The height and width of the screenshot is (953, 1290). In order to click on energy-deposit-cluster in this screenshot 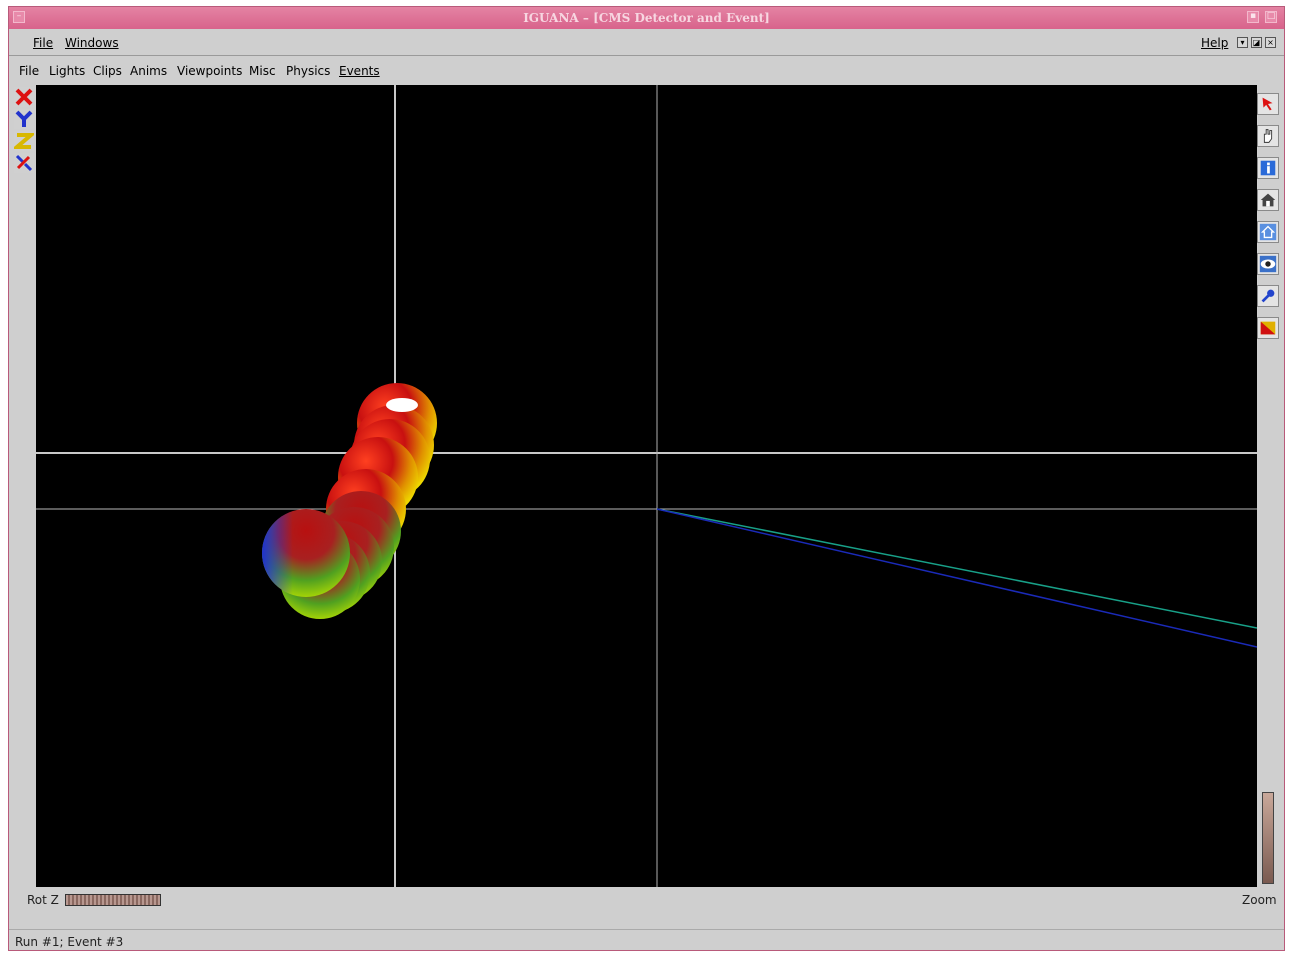, I will do `click(349, 501)`.